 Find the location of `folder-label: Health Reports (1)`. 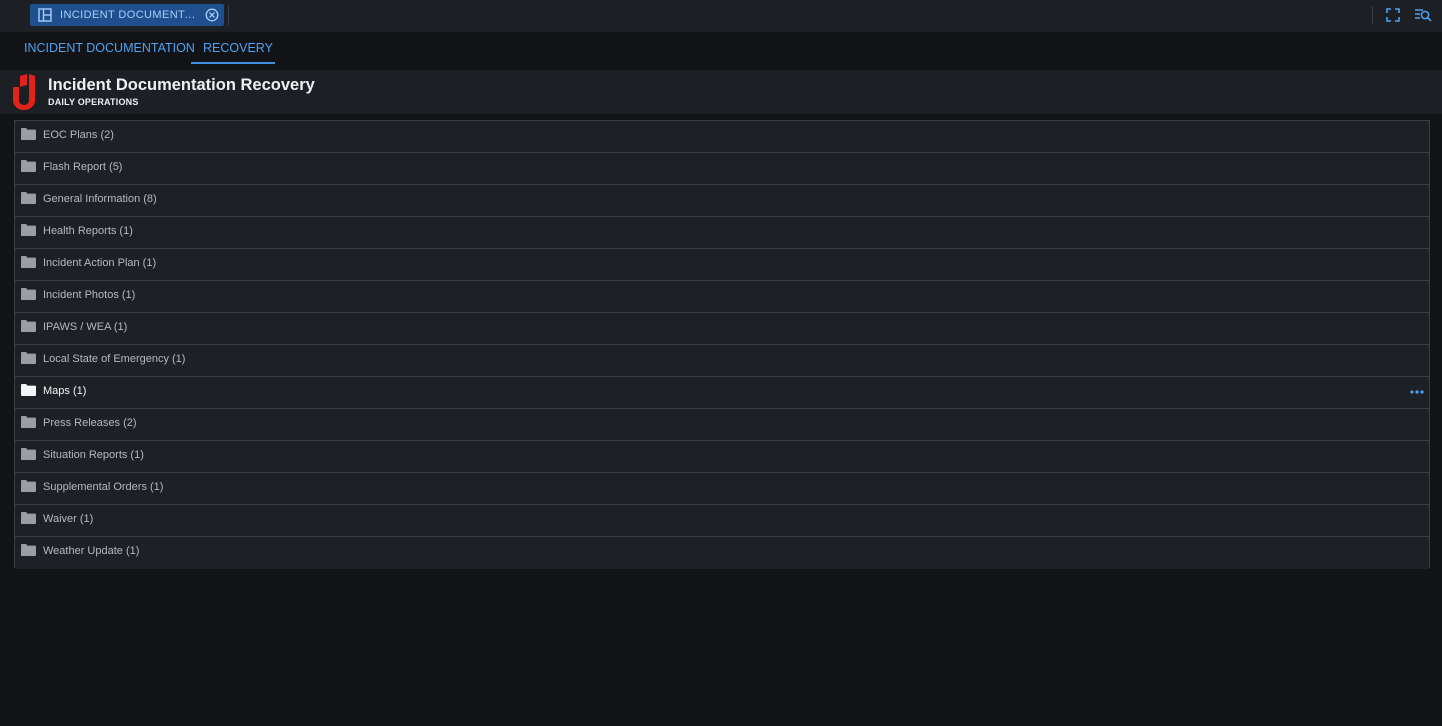

folder-label: Health Reports (1) is located at coordinates (88, 231).